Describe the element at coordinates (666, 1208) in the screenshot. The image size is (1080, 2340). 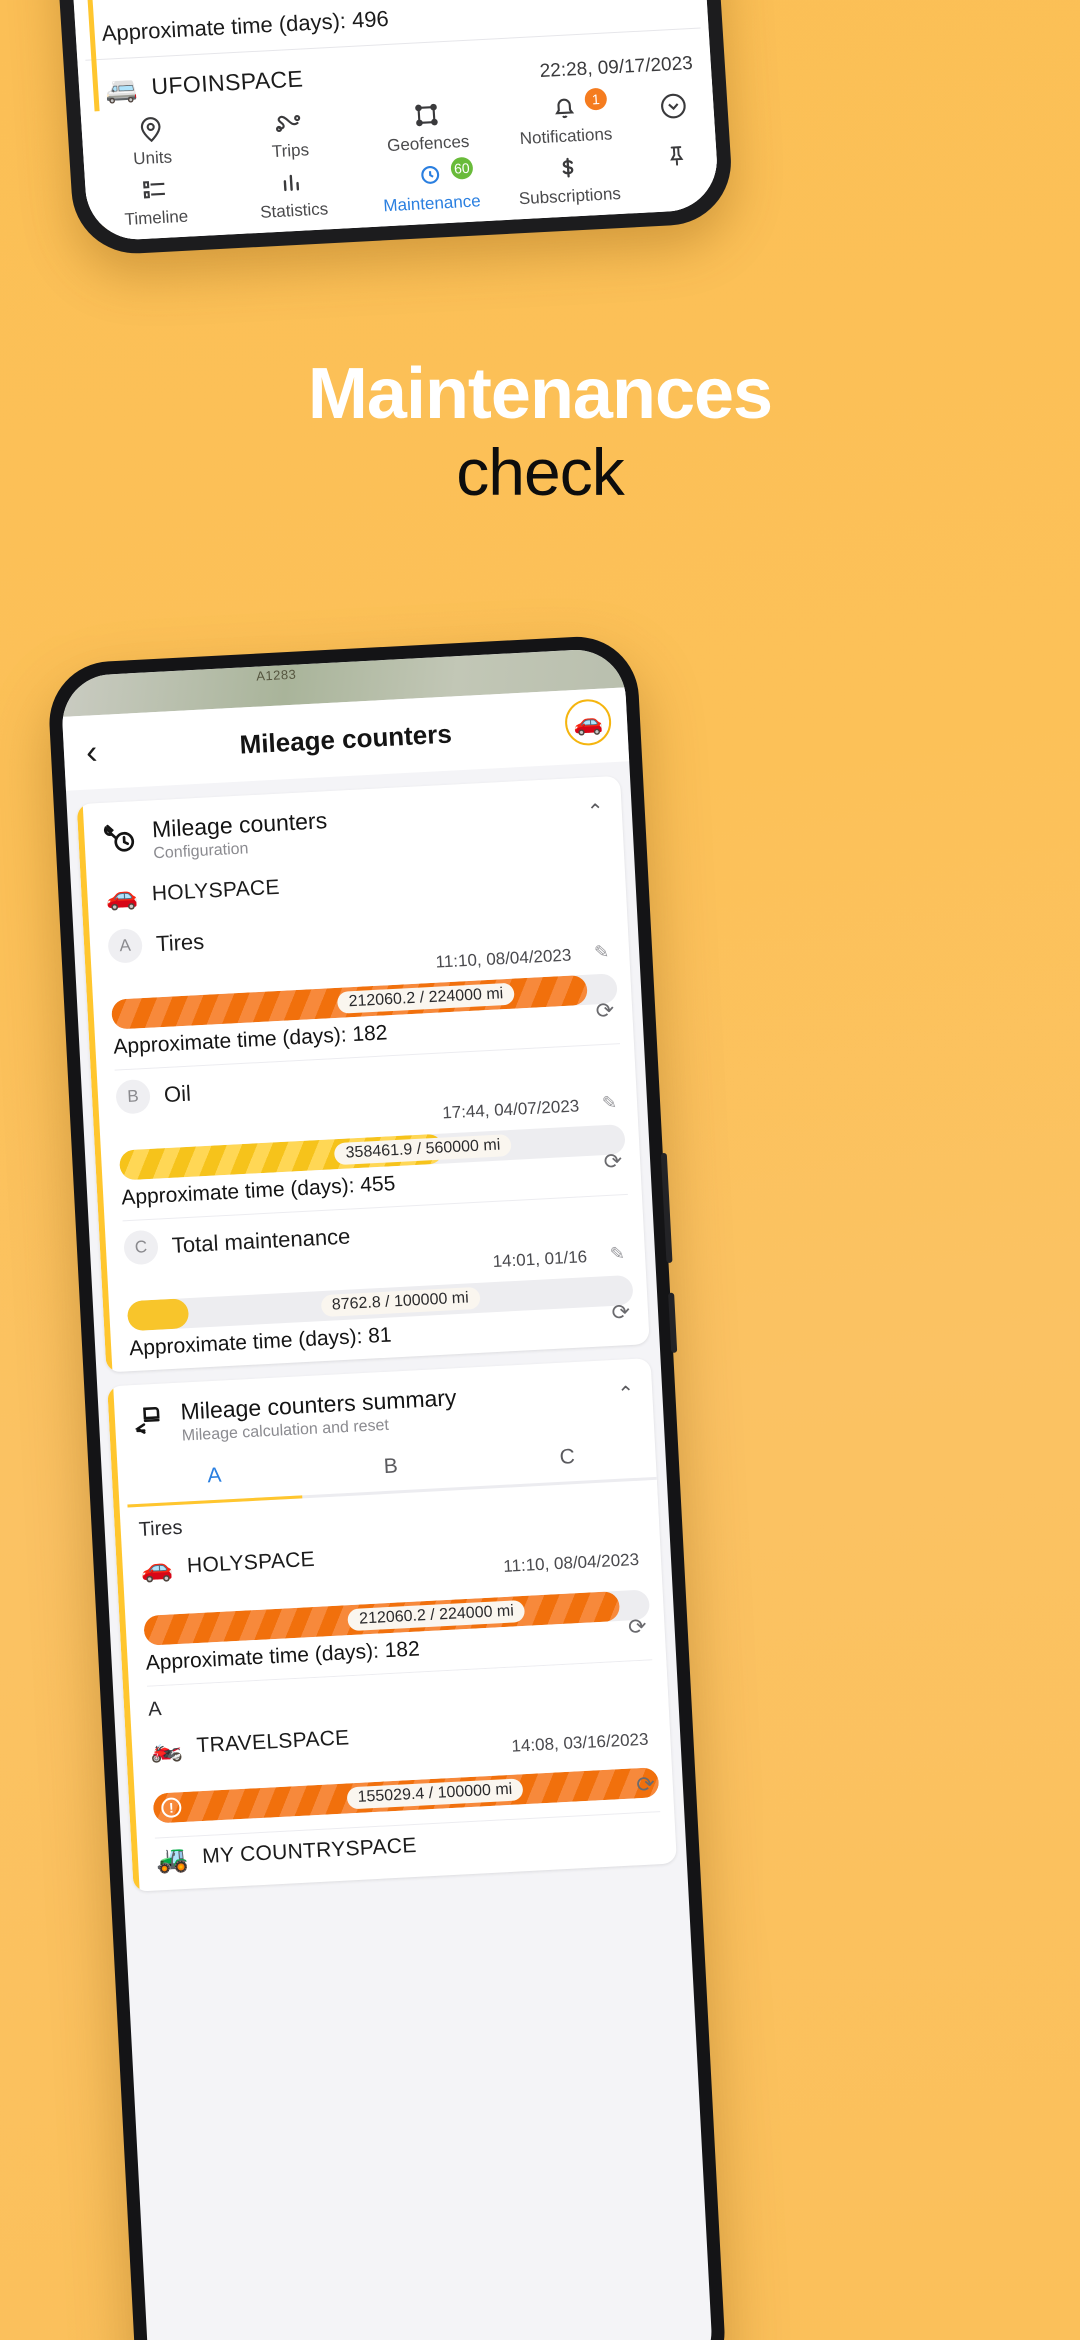
I see `phone-power-button` at that location.